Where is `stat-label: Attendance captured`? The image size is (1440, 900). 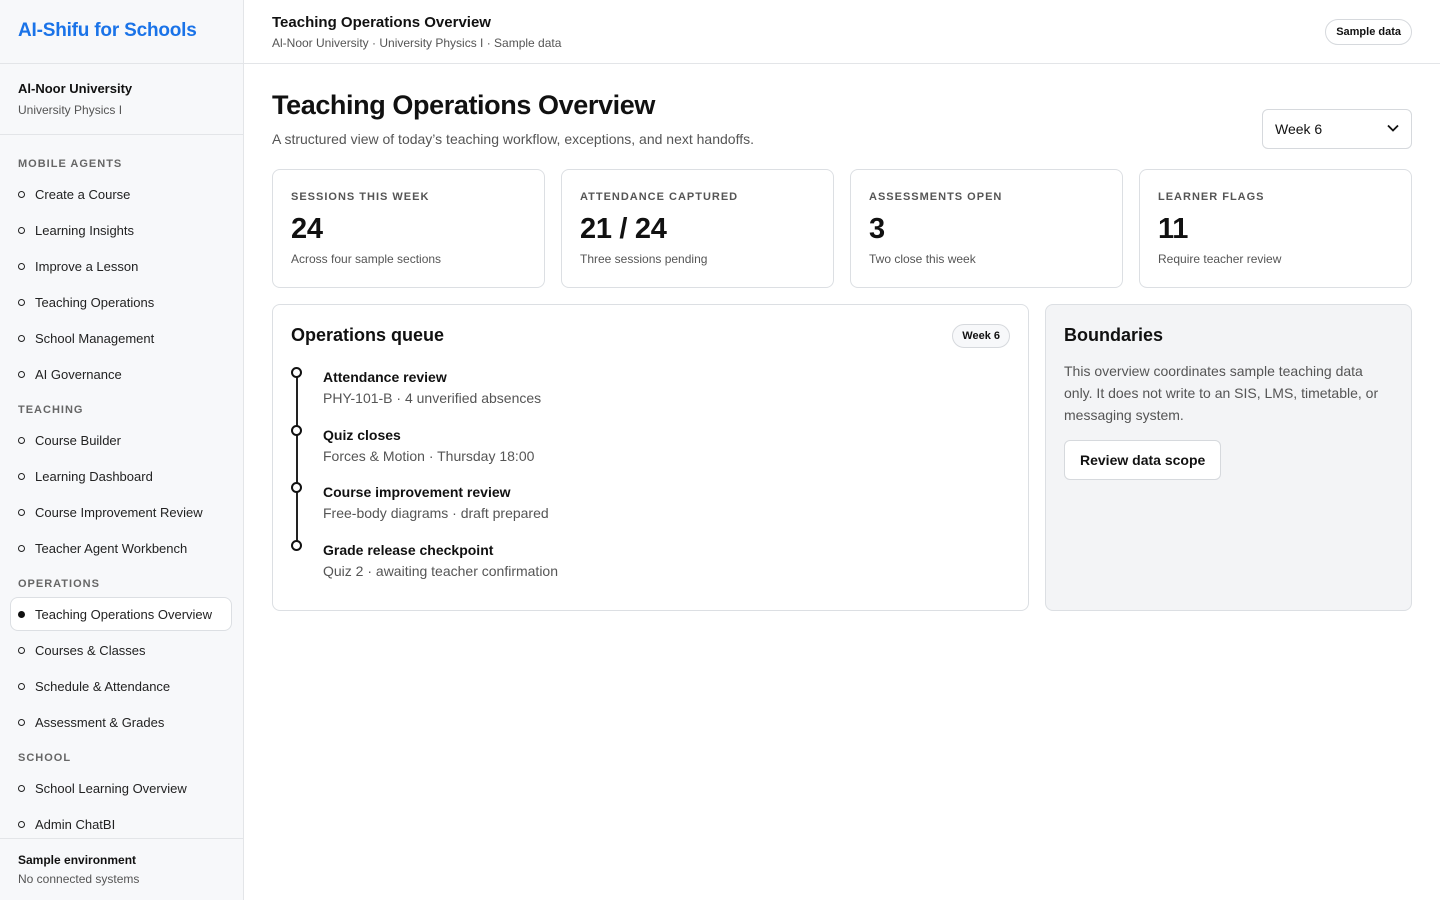
stat-label: Attendance captured is located at coordinates (659, 197).